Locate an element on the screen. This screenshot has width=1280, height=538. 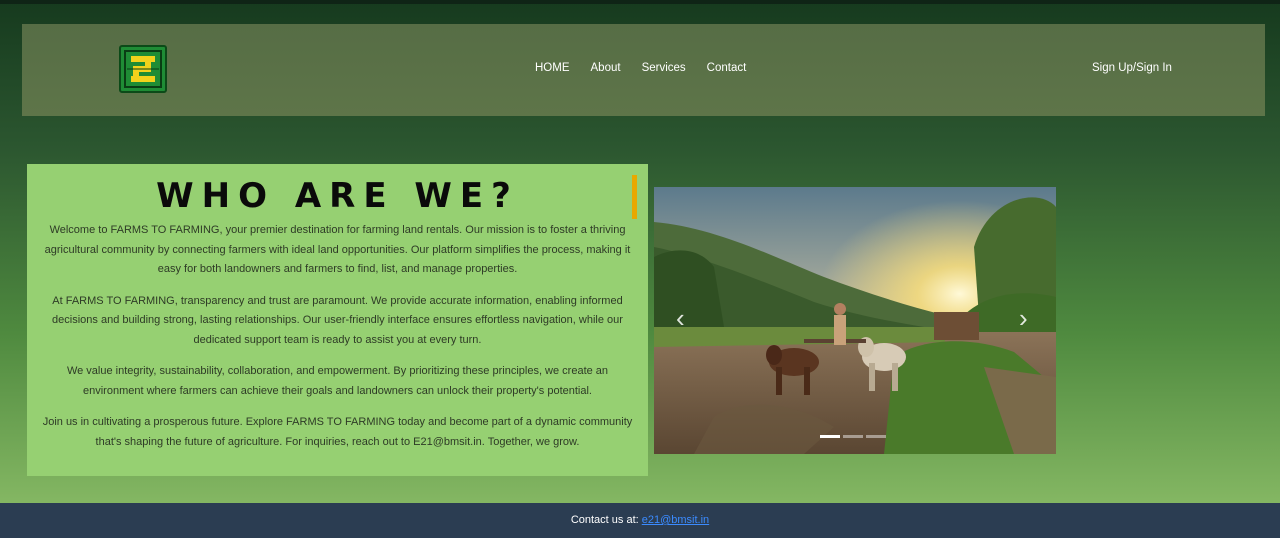
about-title: WHO ARE WE? is located at coordinates (337, 196).